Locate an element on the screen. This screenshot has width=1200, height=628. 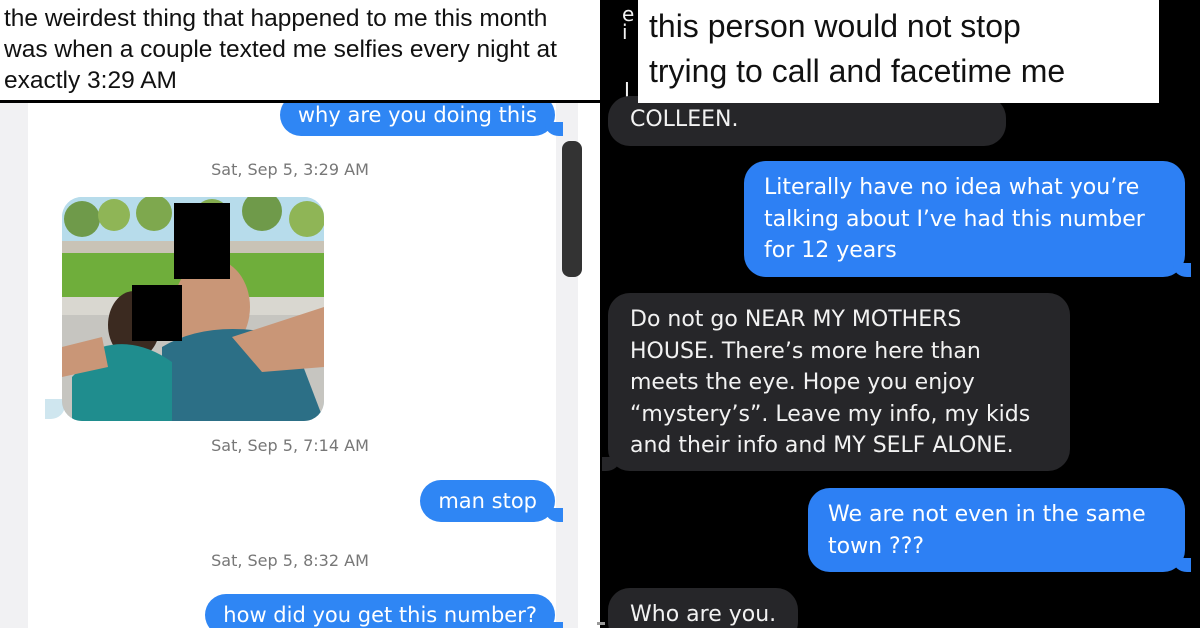
caption-line: exactly 3:29 AM is located at coordinates (90, 80).